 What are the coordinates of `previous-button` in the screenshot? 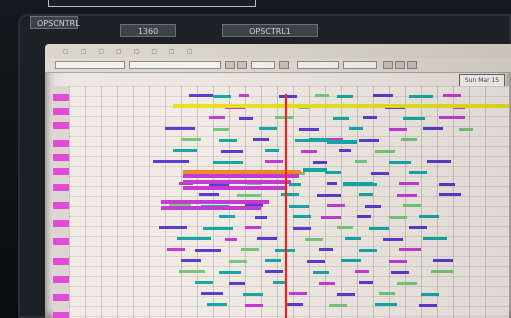 It's located at (230, 65).